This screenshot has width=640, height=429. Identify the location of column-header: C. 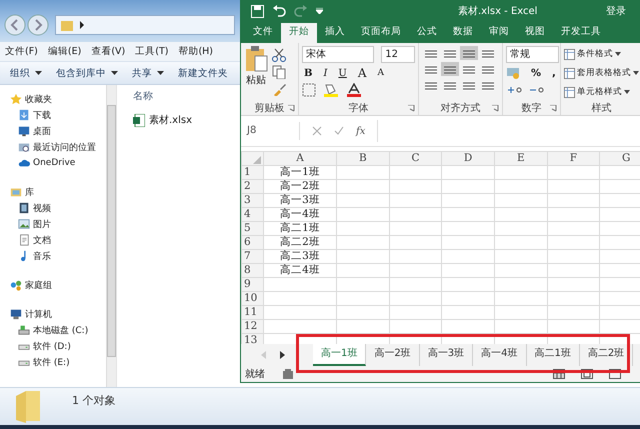
(415, 159).